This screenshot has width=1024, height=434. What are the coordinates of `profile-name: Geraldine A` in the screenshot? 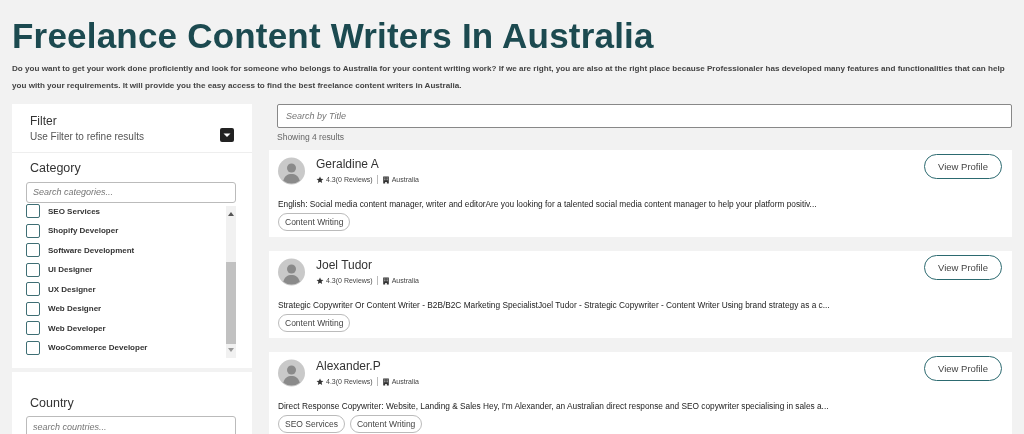 It's located at (348, 164).